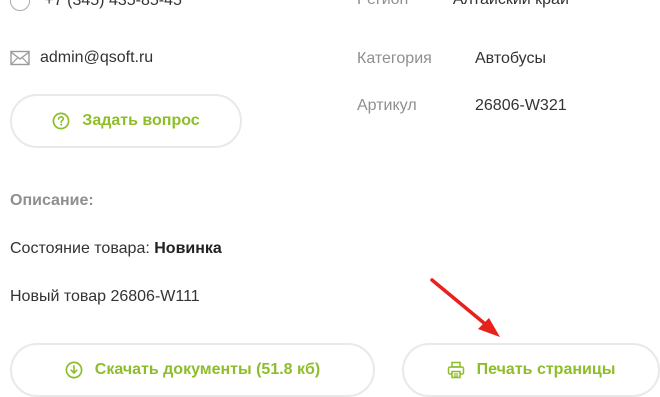 Image resolution: width=660 pixels, height=397 pixels. Describe the element at coordinates (141, 120) in the screenshot. I see `ask-question-label: Задать вопрос` at that location.